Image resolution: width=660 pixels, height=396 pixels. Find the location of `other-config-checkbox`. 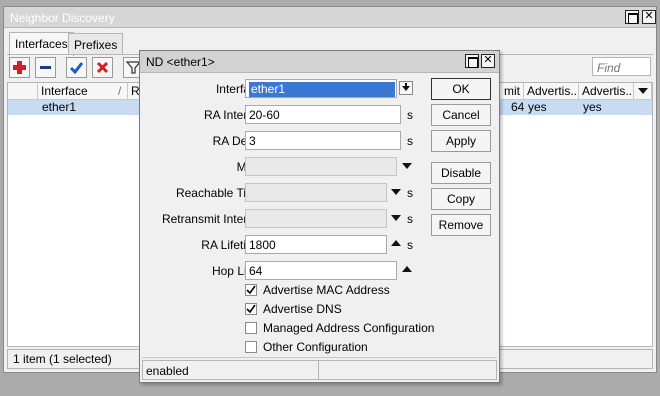

other-config-checkbox is located at coordinates (251, 347).